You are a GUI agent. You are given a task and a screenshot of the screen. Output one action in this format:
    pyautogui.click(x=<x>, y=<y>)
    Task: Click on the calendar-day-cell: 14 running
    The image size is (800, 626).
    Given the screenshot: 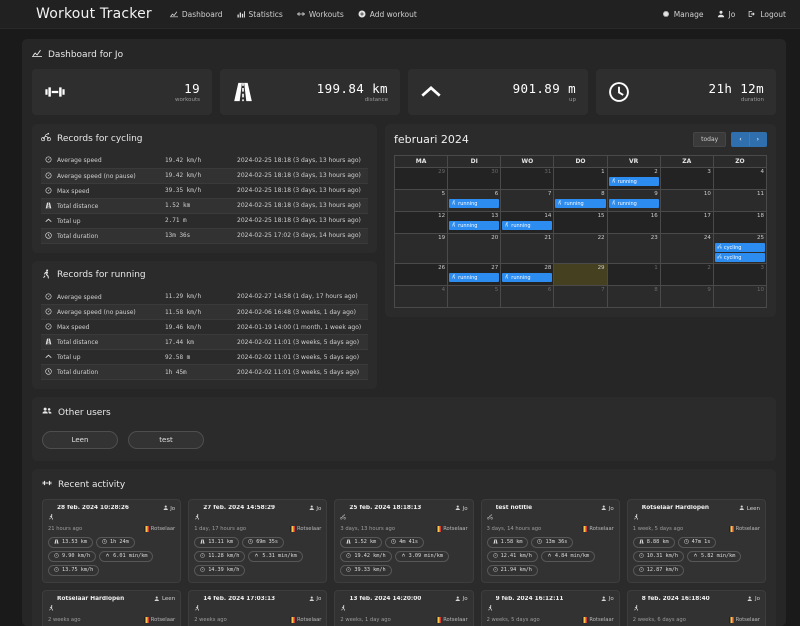 What is the action you would take?
    pyautogui.click(x=527, y=222)
    